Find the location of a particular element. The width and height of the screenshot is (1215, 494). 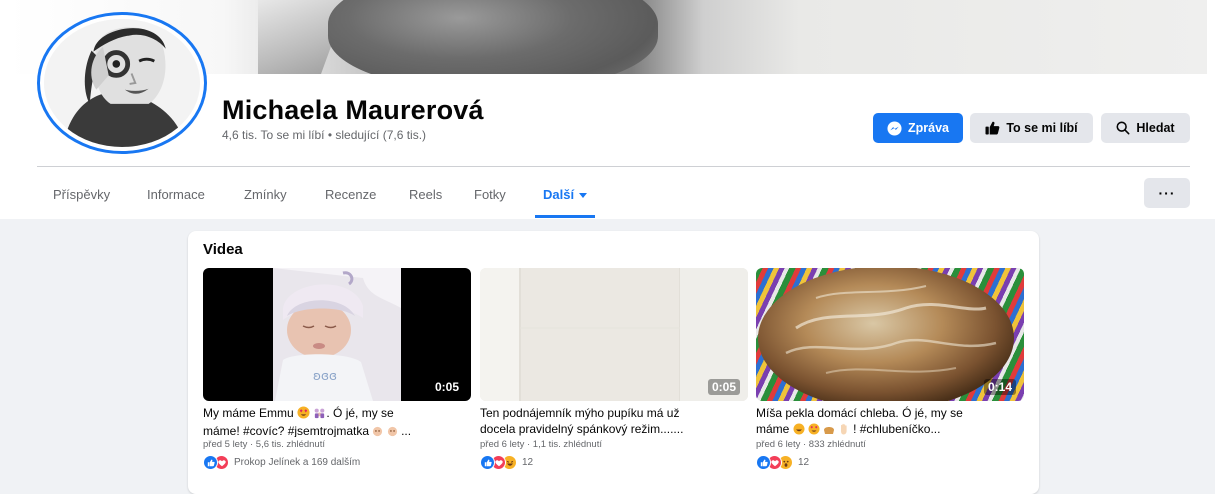

video-title-line: Ten podnájemník mýho pupíku má už is located at coordinates (580, 413).